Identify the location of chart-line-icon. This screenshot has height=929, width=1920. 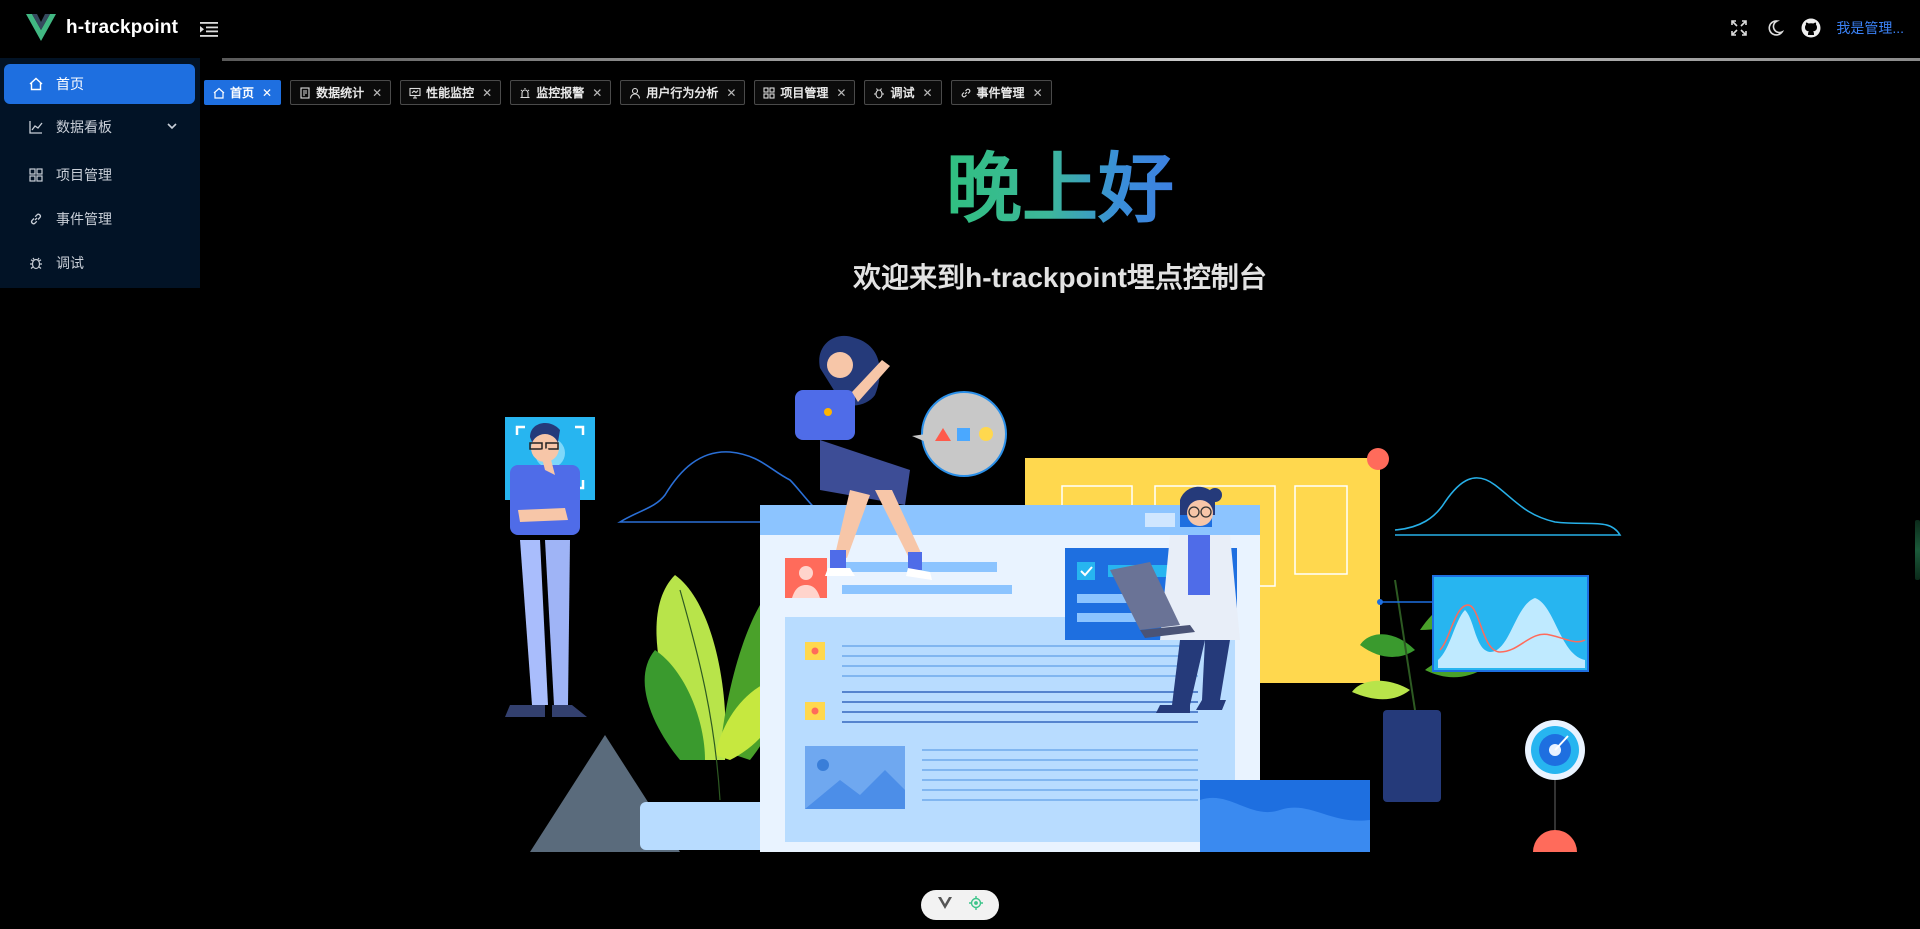
(36, 127).